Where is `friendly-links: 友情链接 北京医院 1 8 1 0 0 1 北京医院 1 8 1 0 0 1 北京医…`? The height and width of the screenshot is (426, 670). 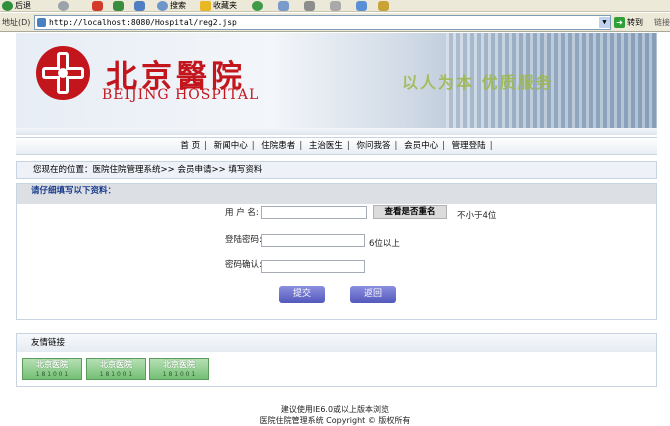 friendly-links: 友情链接 北京医院 1 8 1 0 0 1 北京医院 1 8 1 0 0 1 北京医… is located at coordinates (336, 360).